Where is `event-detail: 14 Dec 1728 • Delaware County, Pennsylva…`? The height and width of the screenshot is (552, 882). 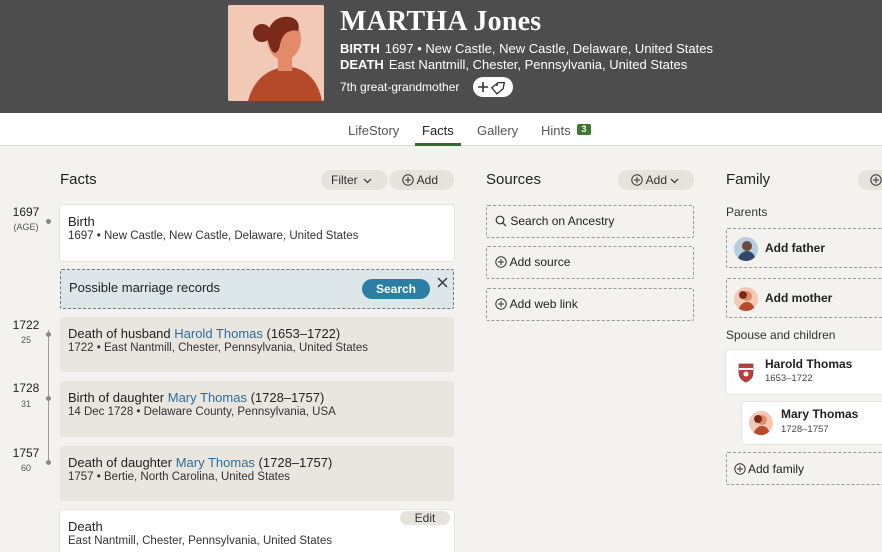
event-detail: 14 Dec 1728 • Delaware County, Pennsylva… is located at coordinates (202, 412).